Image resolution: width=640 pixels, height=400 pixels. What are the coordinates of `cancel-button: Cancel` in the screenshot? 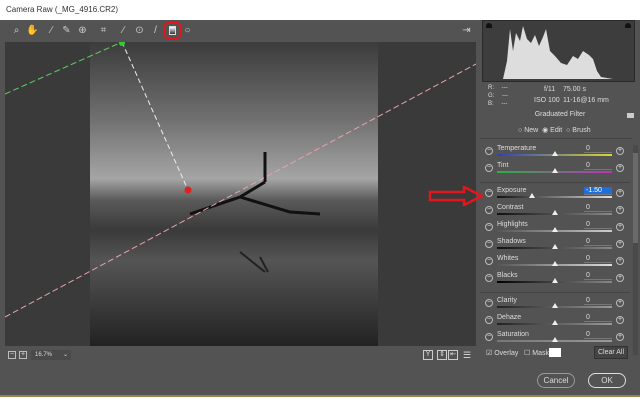 It's located at (556, 380).